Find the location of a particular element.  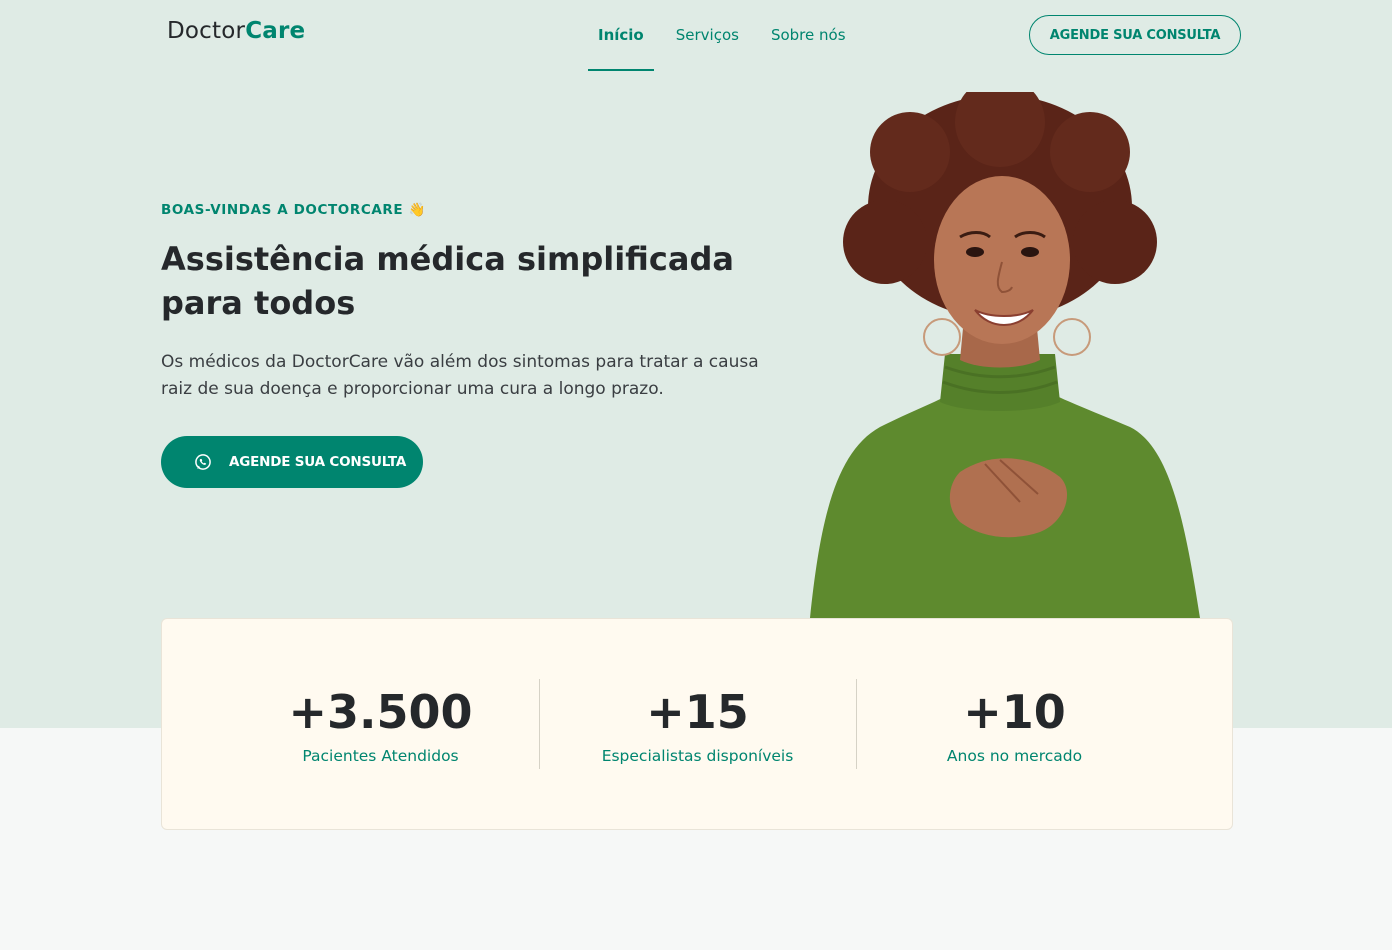

stat-specialists-label: Especialistas disponíveis is located at coordinates (697, 756).